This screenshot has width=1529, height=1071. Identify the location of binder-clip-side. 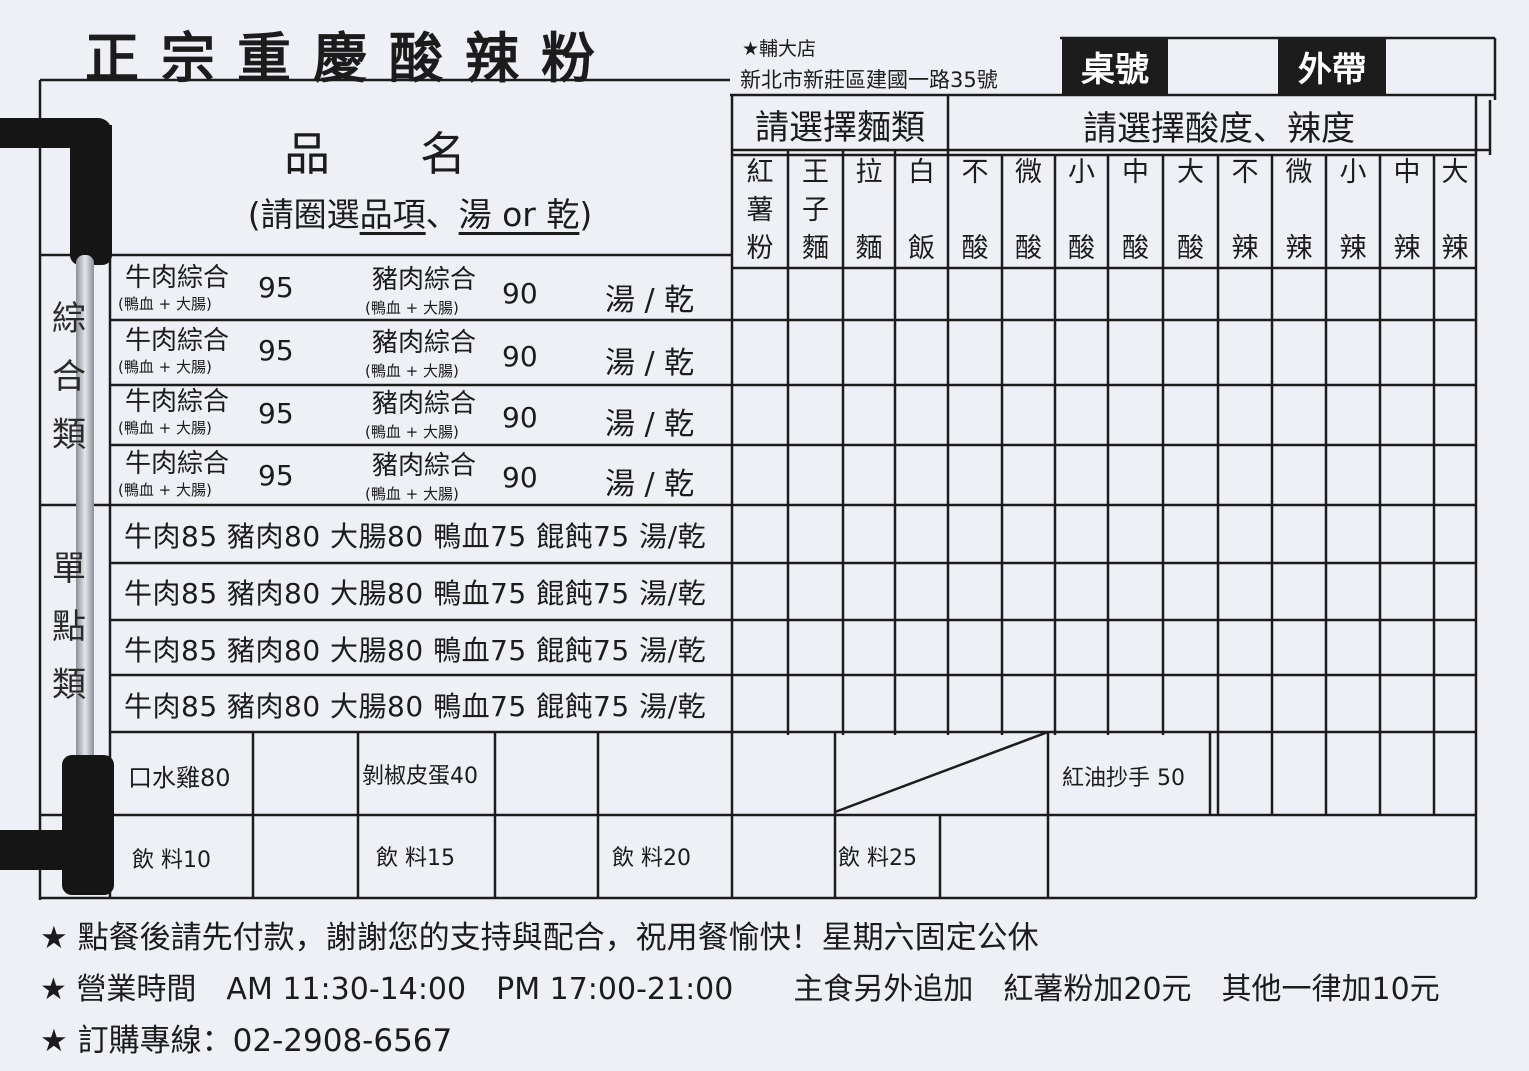
(91, 195).